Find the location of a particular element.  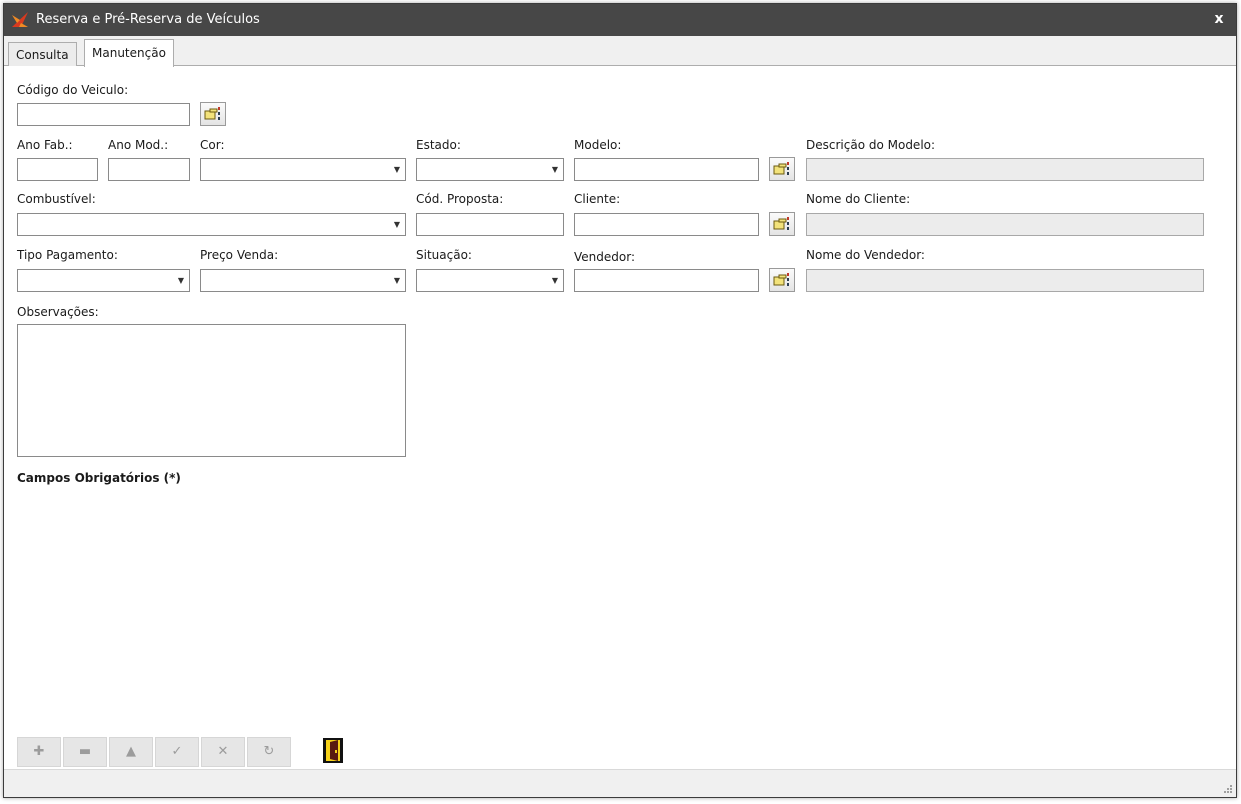

edit-button: ▲ is located at coordinates (131, 752).